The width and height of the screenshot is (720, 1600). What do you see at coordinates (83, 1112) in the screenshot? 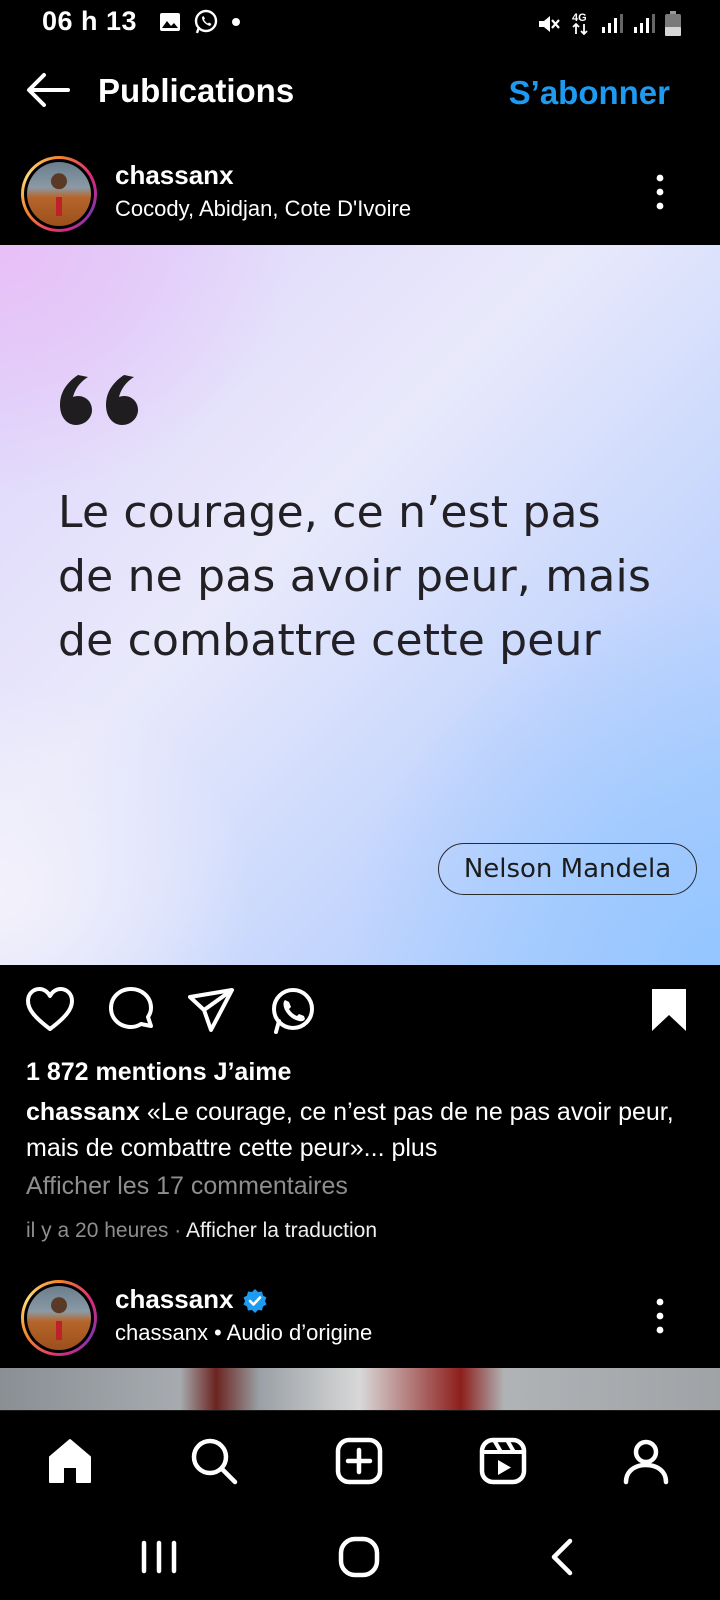
I see `caption-username: chassanx` at bounding box center [83, 1112].